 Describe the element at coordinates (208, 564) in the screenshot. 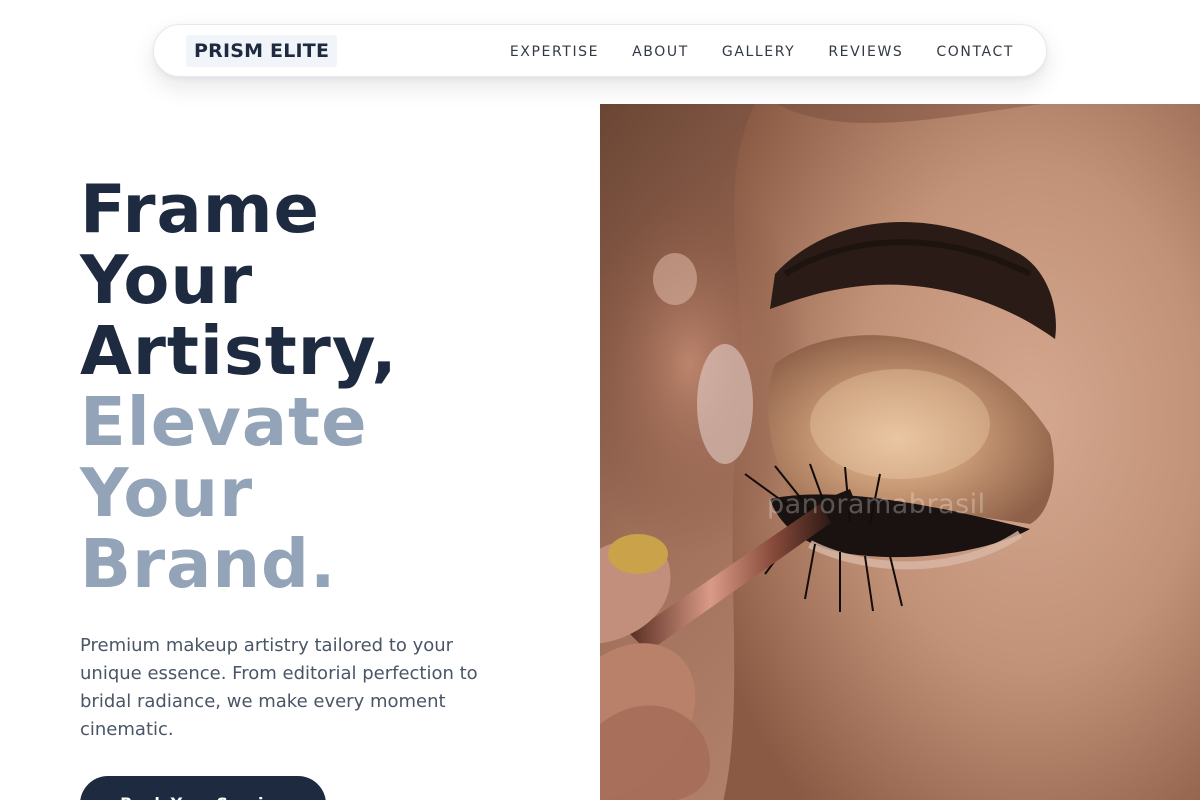

I see `headline-accent-line: Brand.` at that location.